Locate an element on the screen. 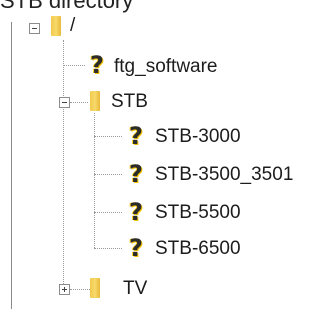 The image size is (323, 309). tree-node-label: / is located at coordinates (72, 26).